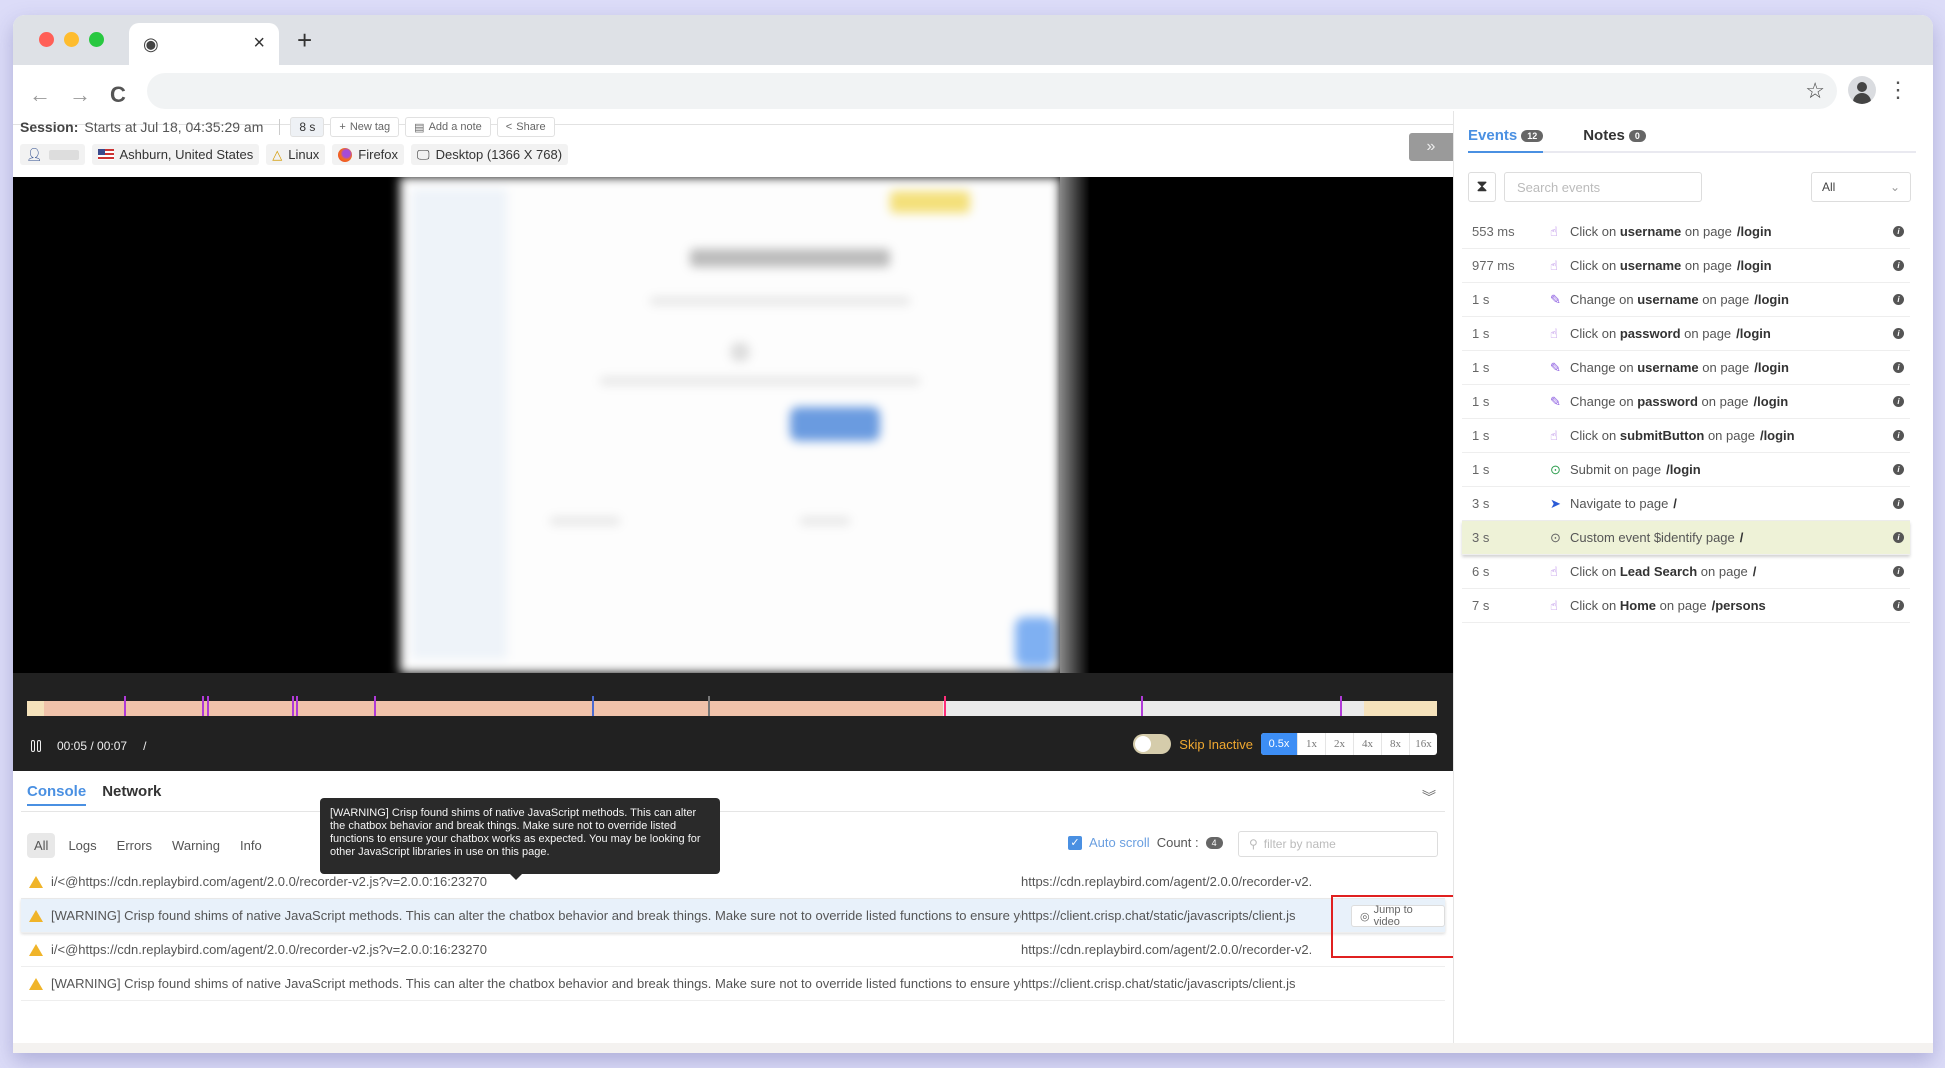 The width and height of the screenshot is (1945, 1068). I want to click on event-row: 553 ms ☝︎ Click on username on page/login i, so click(1686, 232).